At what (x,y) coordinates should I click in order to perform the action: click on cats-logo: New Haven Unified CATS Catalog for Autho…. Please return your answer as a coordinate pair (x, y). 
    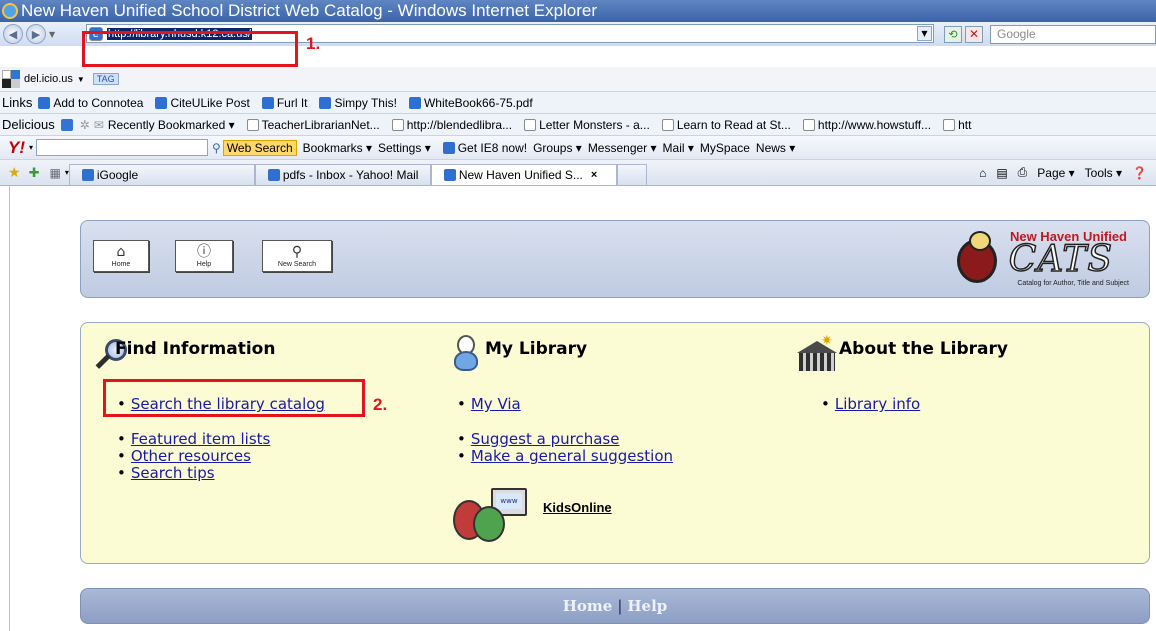
    Looking at the image, I should click on (1043, 258).